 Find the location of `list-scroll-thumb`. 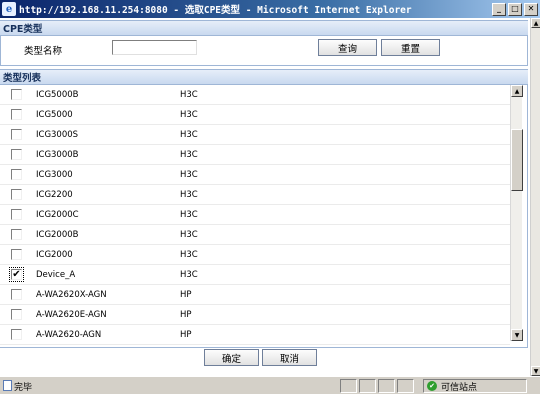

list-scroll-thumb is located at coordinates (517, 160).